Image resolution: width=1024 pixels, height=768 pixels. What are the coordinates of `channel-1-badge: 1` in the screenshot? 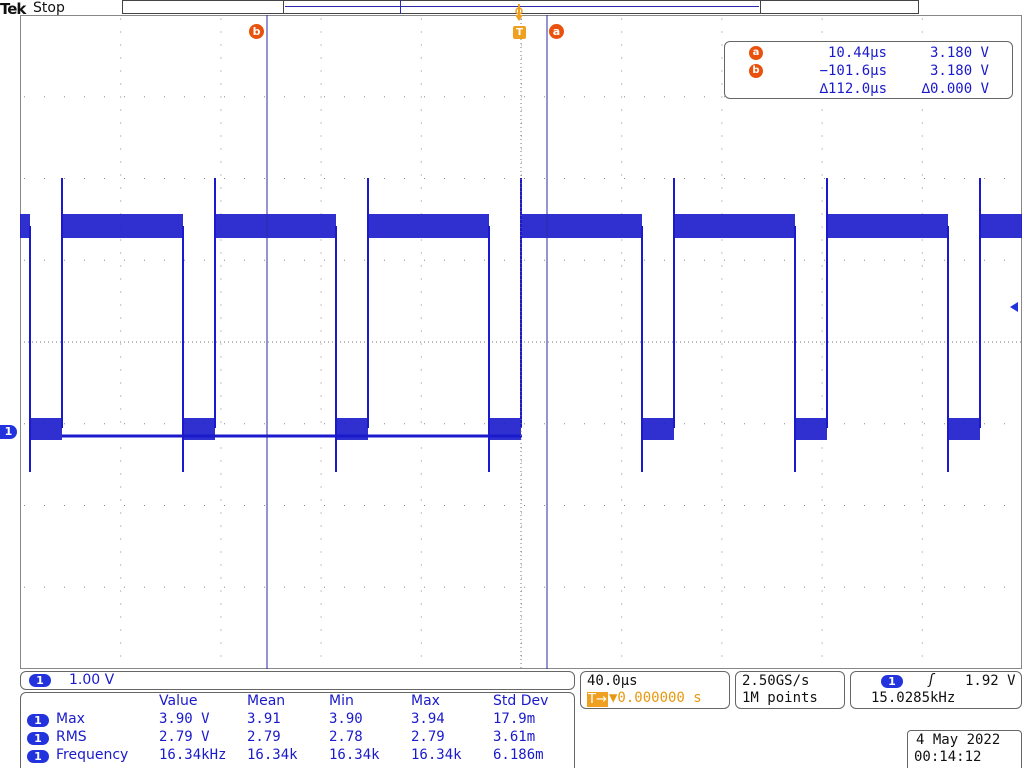 It's located at (40, 680).